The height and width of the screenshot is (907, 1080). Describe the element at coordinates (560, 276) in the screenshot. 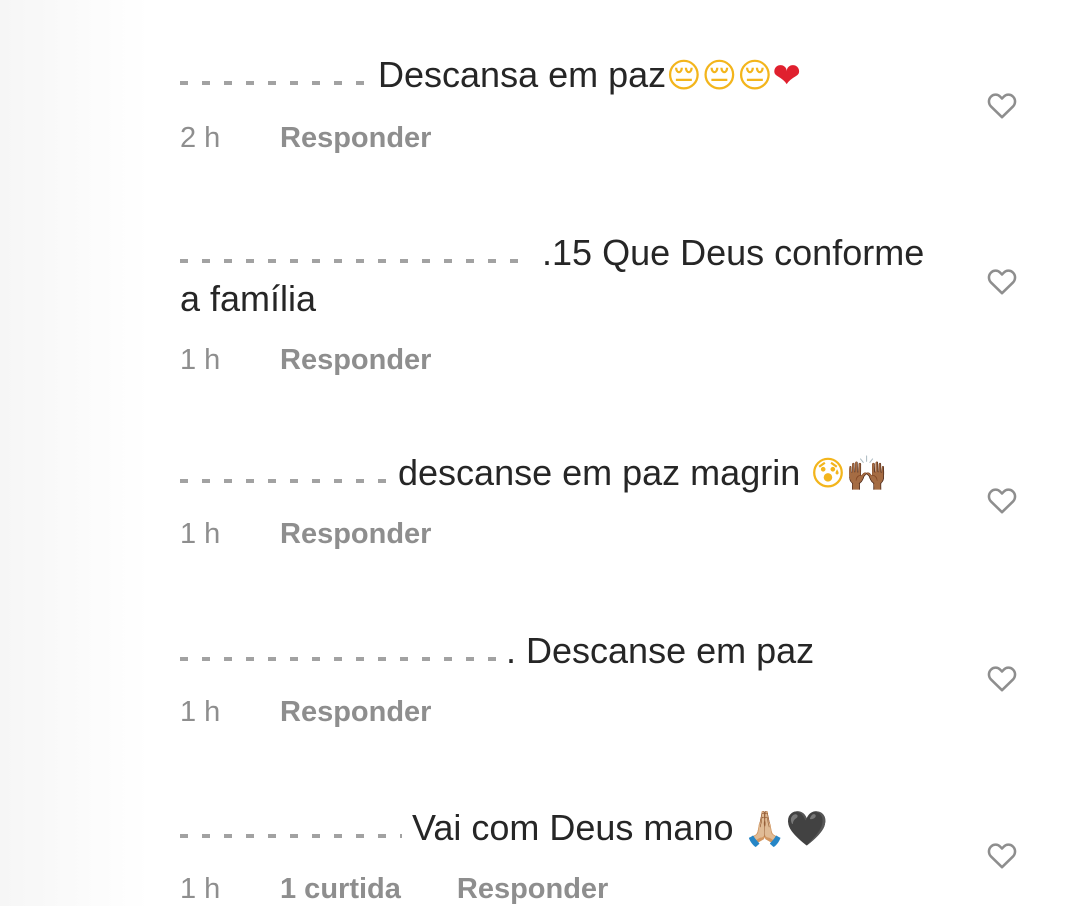

I see `comment-body: .15 Que Deus conforme a família` at that location.